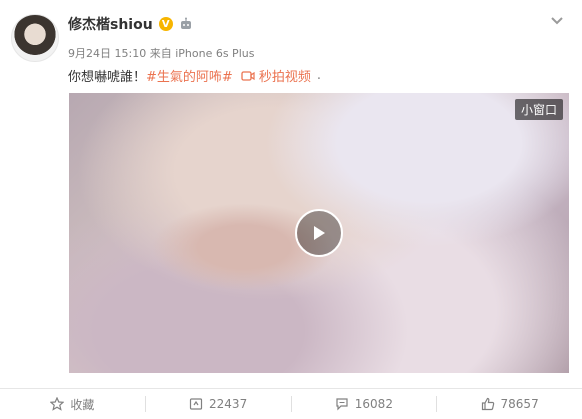 The image size is (582, 419). I want to click on post-time: 9月24日 15:10, so click(107, 53).